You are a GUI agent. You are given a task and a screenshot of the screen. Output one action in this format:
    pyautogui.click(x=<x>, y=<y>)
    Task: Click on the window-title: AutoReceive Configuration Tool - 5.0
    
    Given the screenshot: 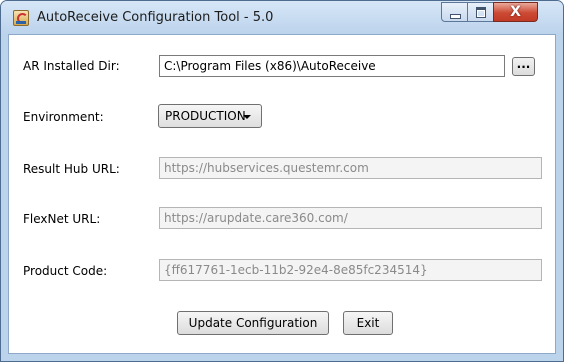 What is the action you would take?
    pyautogui.click(x=155, y=17)
    